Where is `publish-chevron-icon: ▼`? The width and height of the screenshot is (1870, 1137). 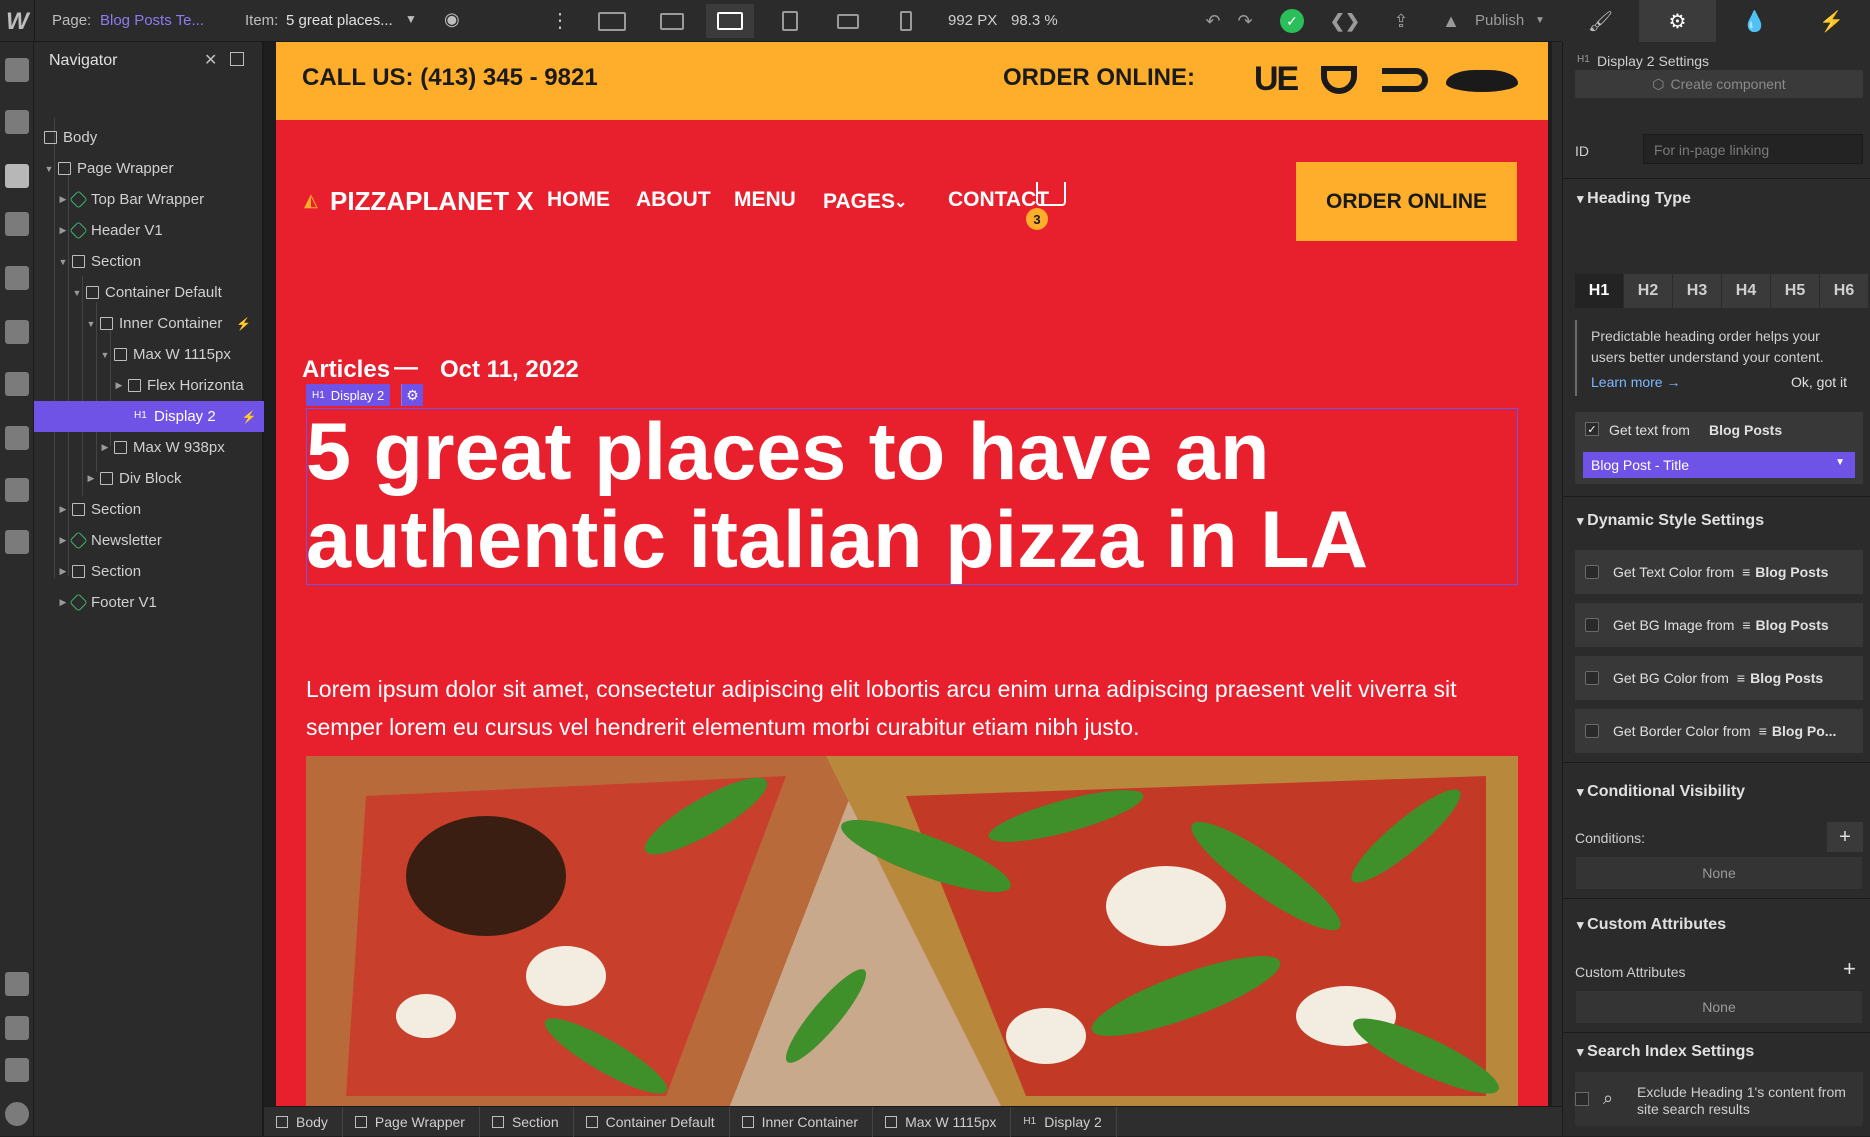
publish-chevron-icon: ▼ is located at coordinates (1540, 20).